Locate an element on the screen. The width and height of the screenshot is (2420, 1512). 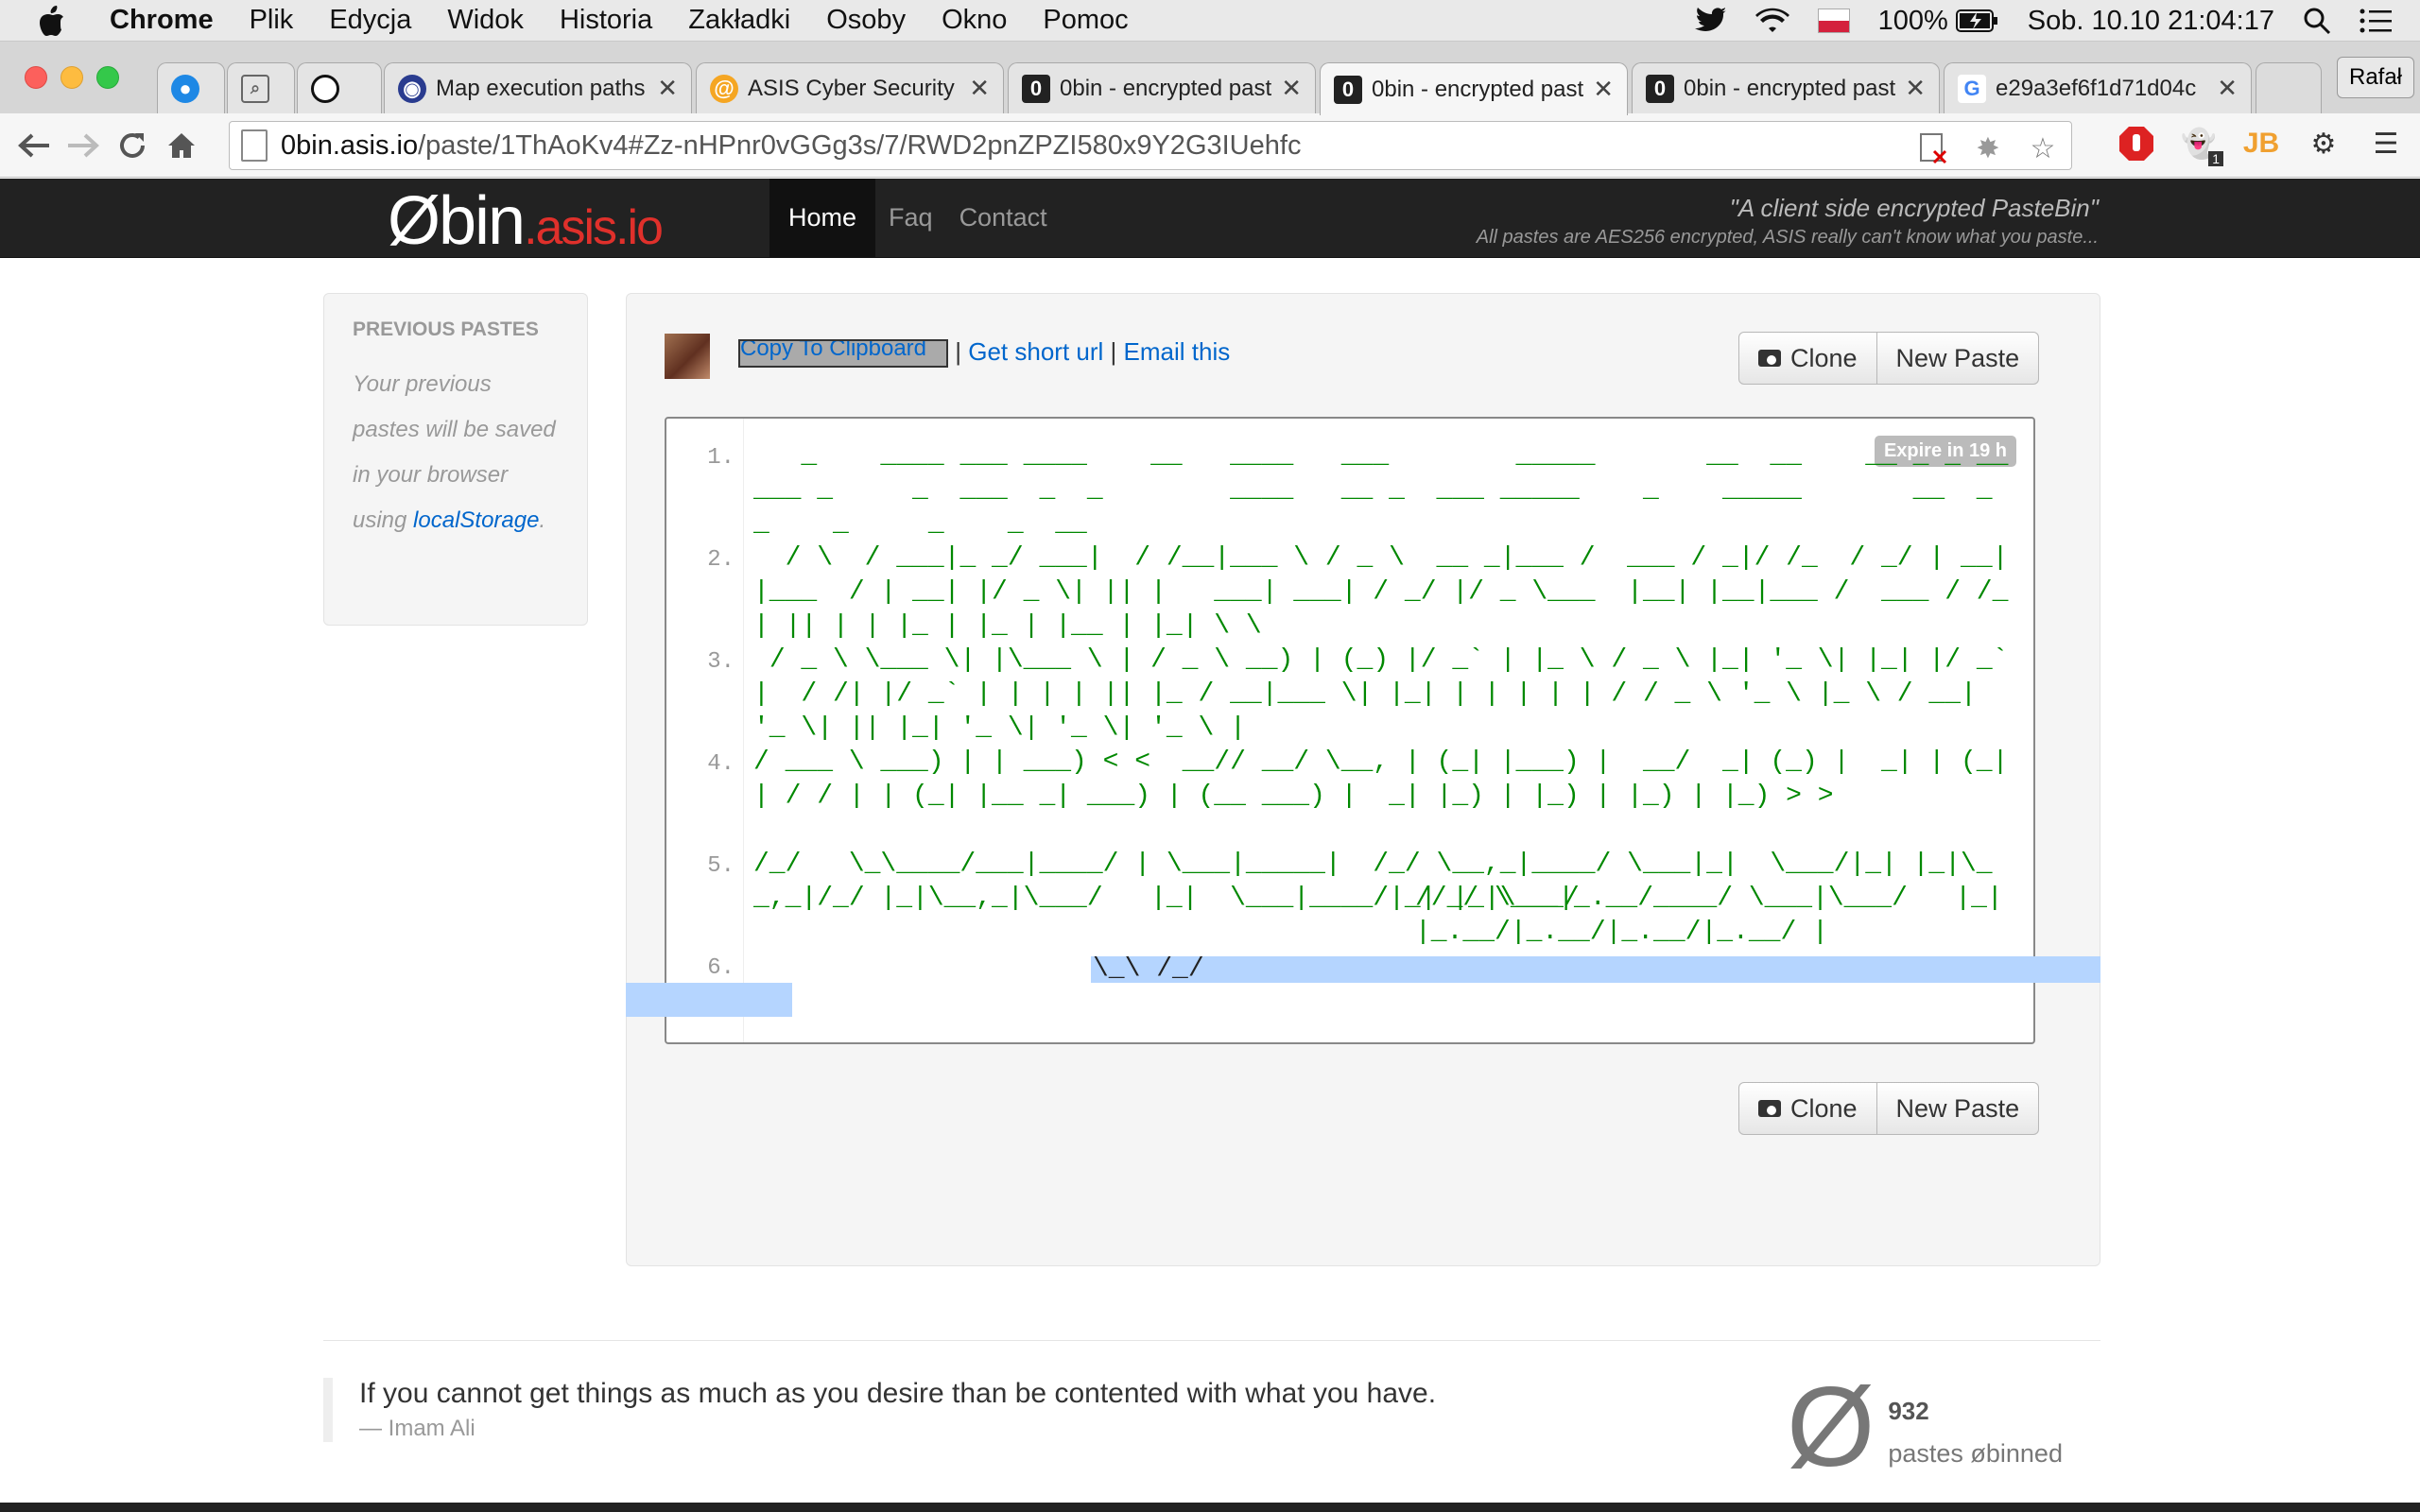
forward-icon is located at coordinates (83, 145).